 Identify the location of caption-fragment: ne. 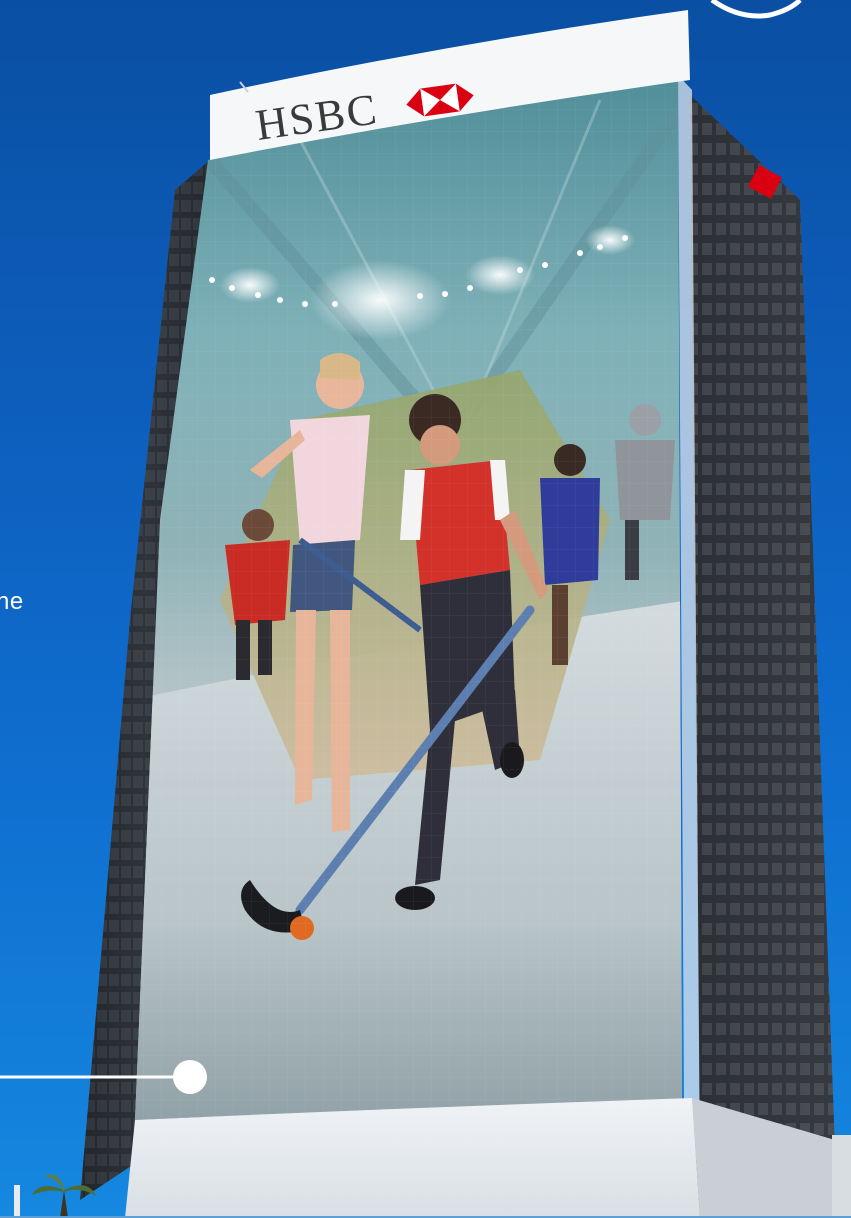
(12, 601).